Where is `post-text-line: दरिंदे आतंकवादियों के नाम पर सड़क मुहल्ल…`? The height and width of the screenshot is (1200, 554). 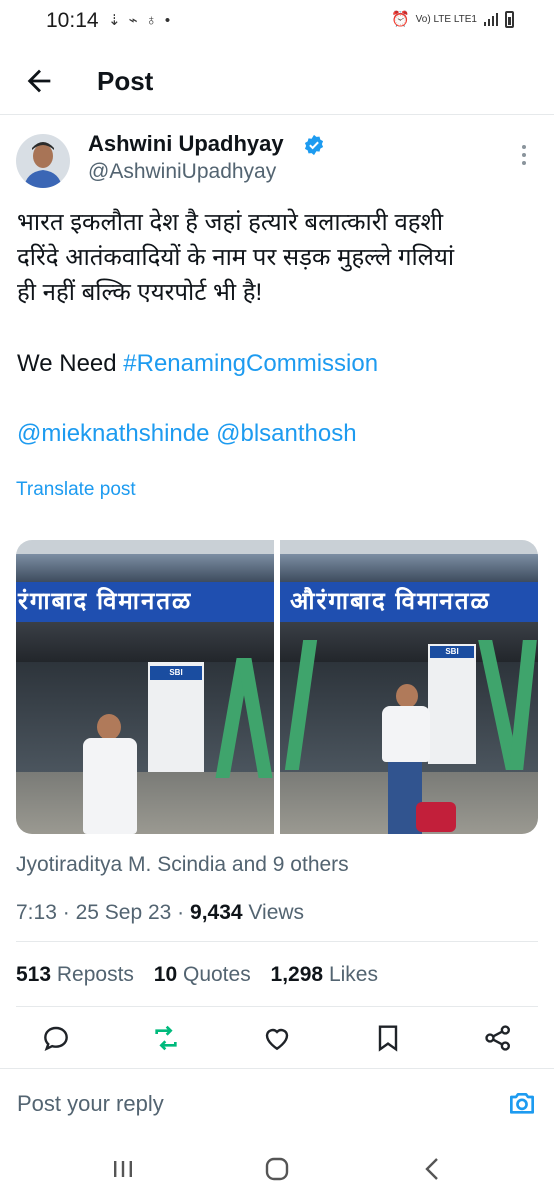 post-text-line: दरिंदे आतंकवादियों के नाम पर सड़क मुहल्ल… is located at coordinates (236, 257).